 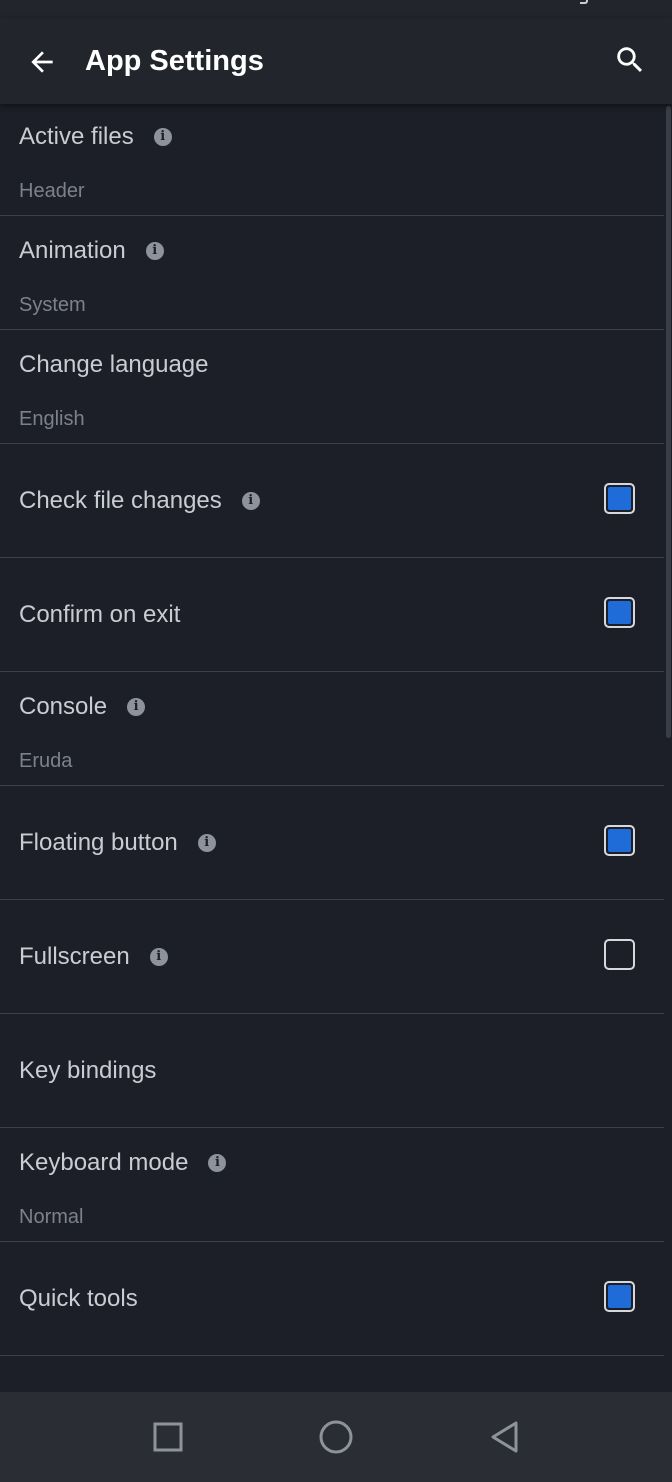 I want to click on search-button, so click(x=630, y=60).